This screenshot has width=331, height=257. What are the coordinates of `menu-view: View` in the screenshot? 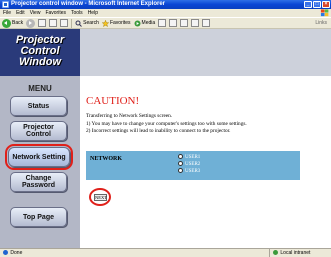 It's located at (35, 13).